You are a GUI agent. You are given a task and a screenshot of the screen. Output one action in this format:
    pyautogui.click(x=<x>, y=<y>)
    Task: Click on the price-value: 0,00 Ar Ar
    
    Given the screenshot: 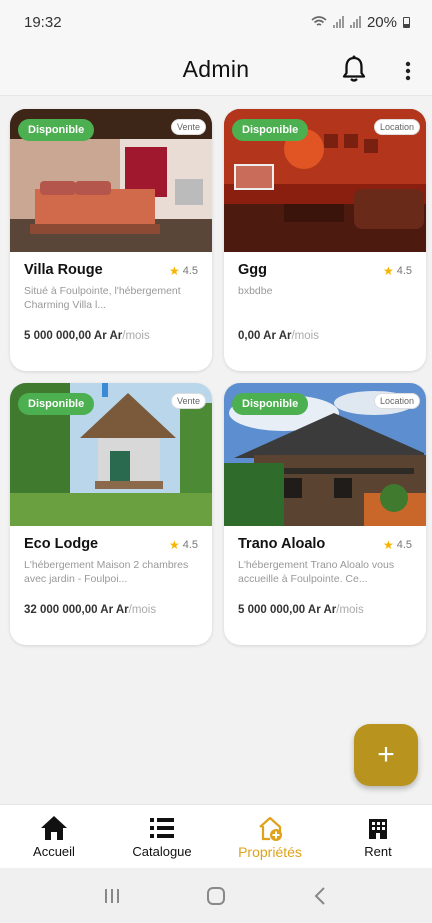 What is the action you would take?
    pyautogui.click(x=265, y=336)
    